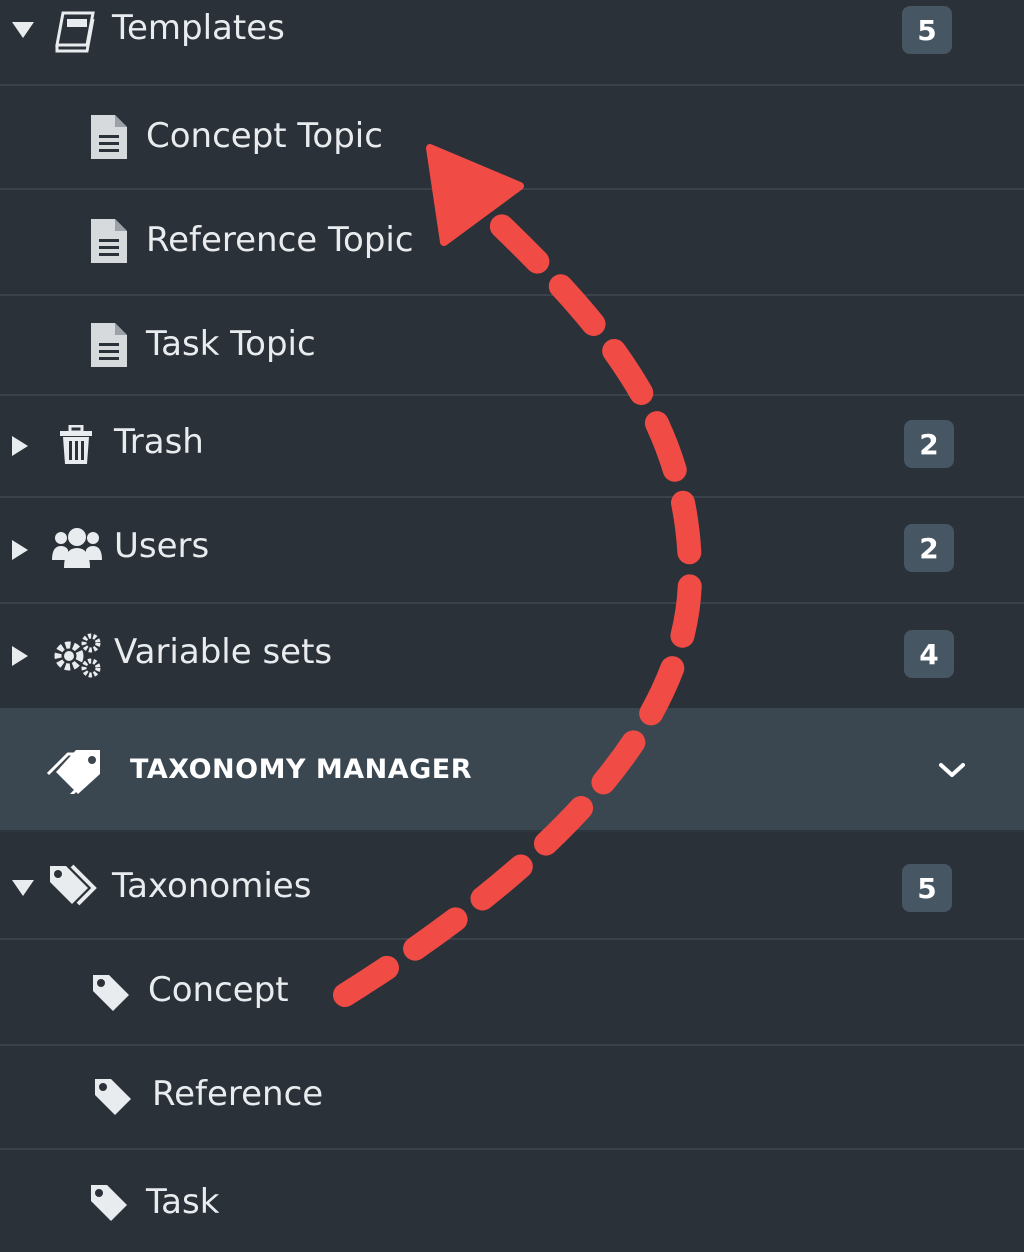 The image size is (1024, 1252). Describe the element at coordinates (231, 344) in the screenshot. I see `tree-item-label: Task Topic` at that location.